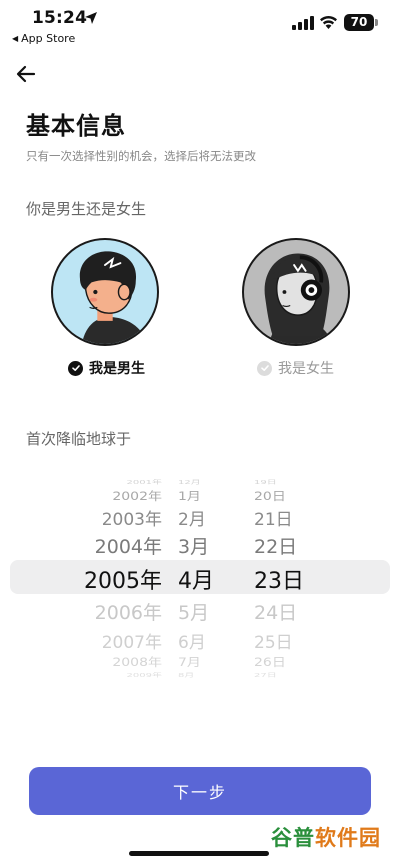 The height and width of the screenshot is (865, 400). Describe the element at coordinates (279, 496) in the screenshot. I see `day-option: 20日` at that location.